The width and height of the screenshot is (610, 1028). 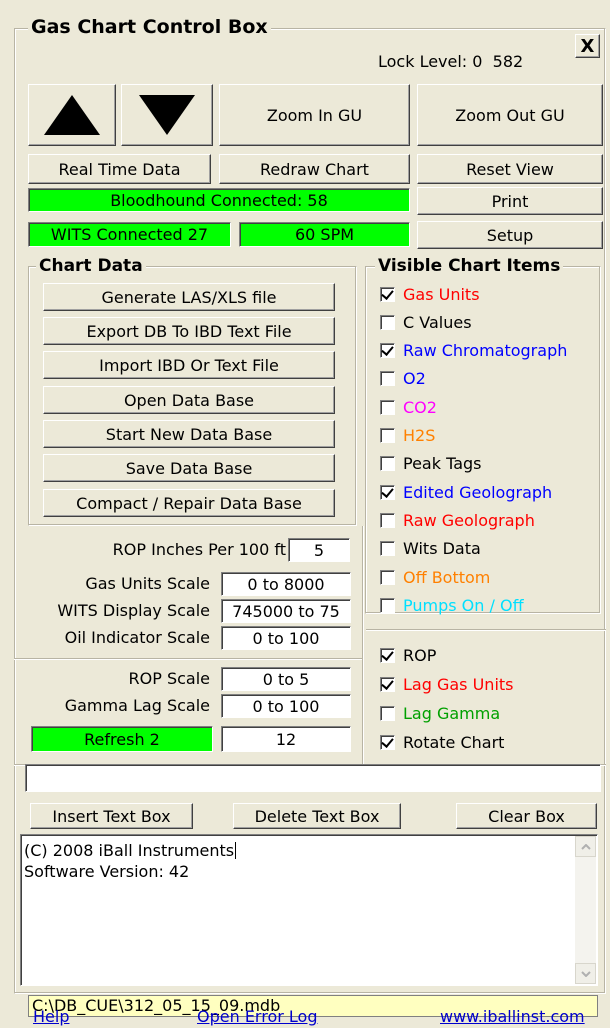 What do you see at coordinates (510, 115) in the screenshot?
I see `zoom-out-button: Zoom Out GU` at bounding box center [510, 115].